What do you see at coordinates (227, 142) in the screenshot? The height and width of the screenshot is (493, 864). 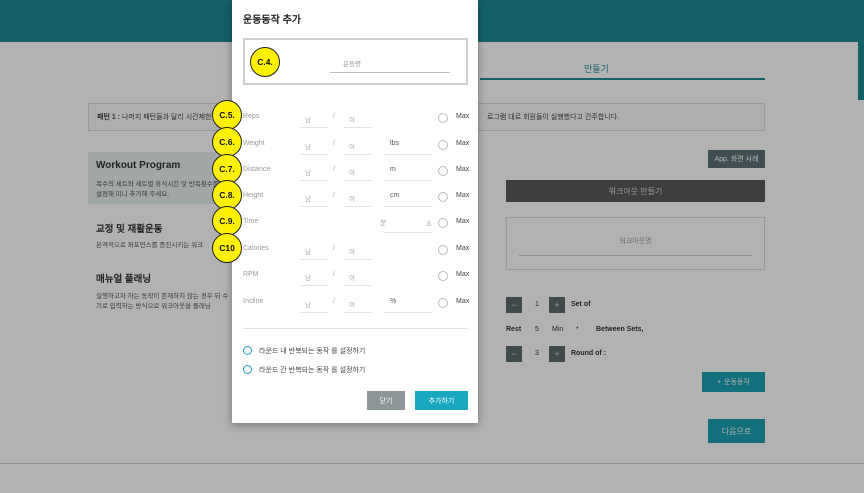 I see `callout-c6: C.6.` at bounding box center [227, 142].